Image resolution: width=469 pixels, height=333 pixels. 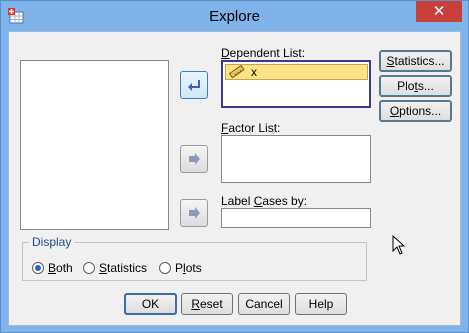 What do you see at coordinates (165, 268) in the screenshot?
I see `radio-plots` at bounding box center [165, 268].